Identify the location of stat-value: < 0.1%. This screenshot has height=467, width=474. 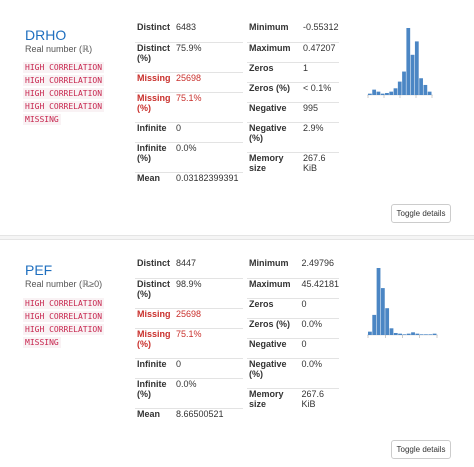
(319, 91).